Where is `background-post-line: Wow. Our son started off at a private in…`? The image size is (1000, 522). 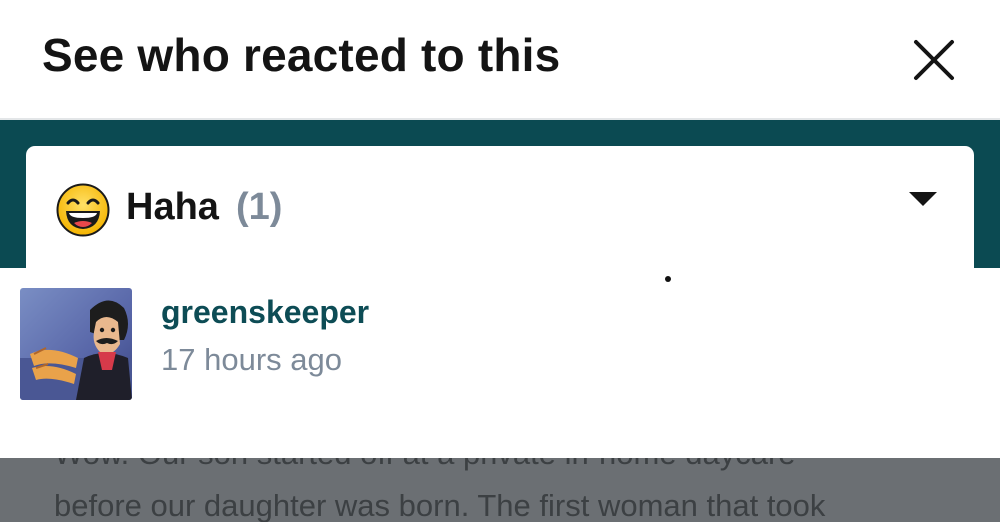
background-post-line: Wow. Our son started off at a private in… is located at coordinates (425, 465).